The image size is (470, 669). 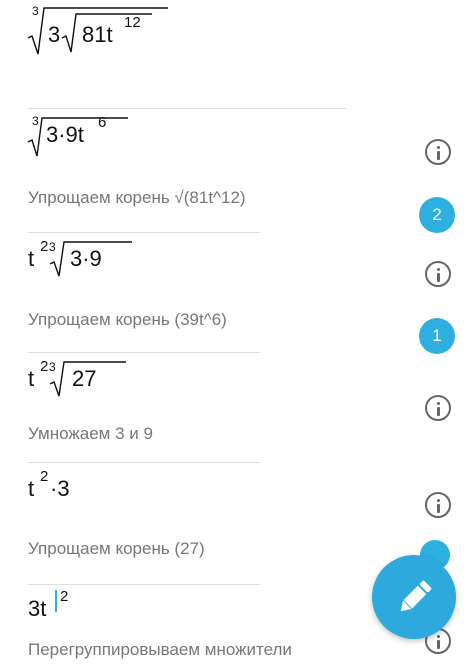 I want to click on step-count-badge: 2, so click(x=437, y=215).